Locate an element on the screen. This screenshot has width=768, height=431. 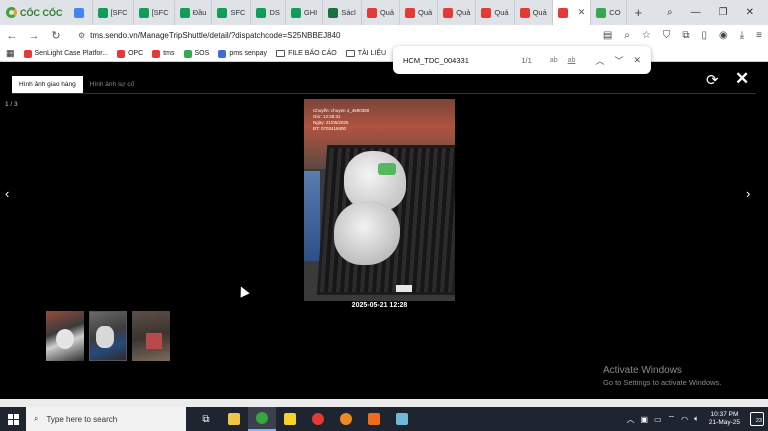
back-icon: ← is located at coordinates (12, 36).